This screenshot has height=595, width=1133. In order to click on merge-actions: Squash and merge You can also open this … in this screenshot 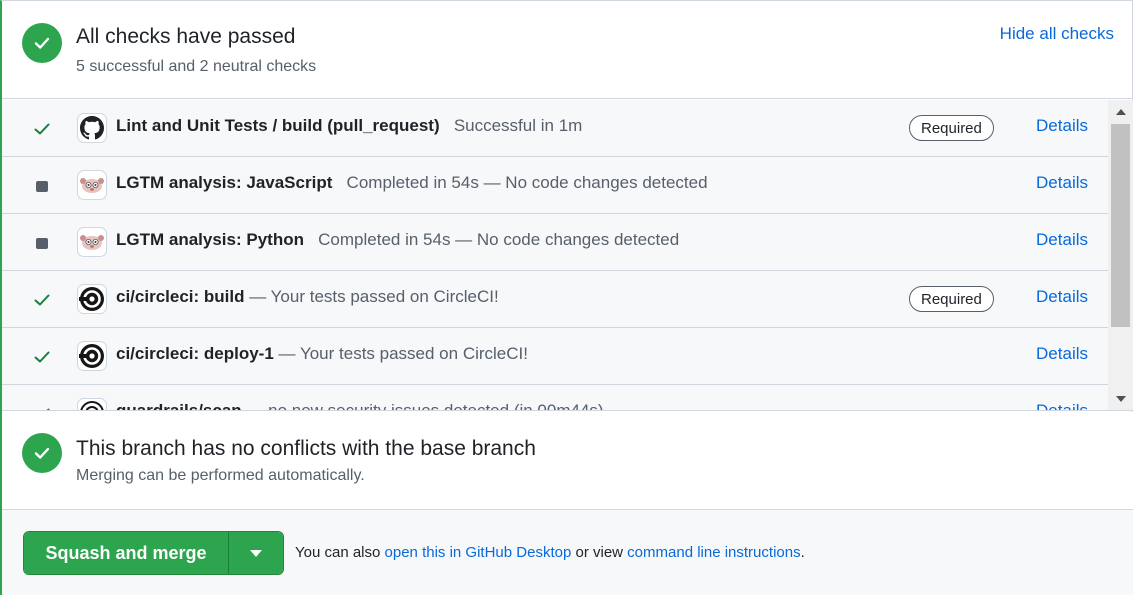, I will do `click(567, 552)`.